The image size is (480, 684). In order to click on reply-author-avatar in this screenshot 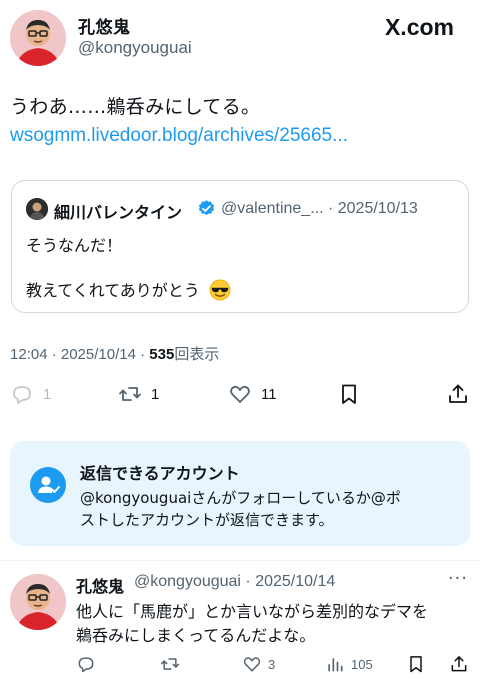, I will do `click(38, 602)`.